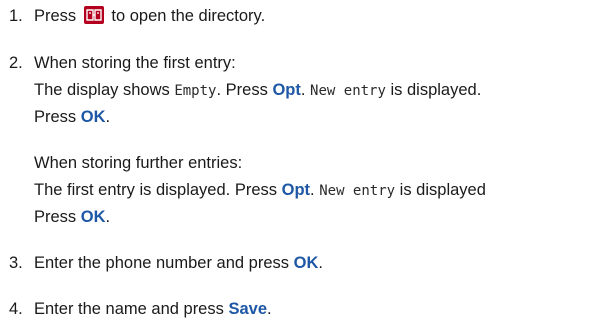 This screenshot has height=321, width=592. Describe the element at coordinates (16, 63) in the screenshot. I see `step-2-number: 2.` at that location.